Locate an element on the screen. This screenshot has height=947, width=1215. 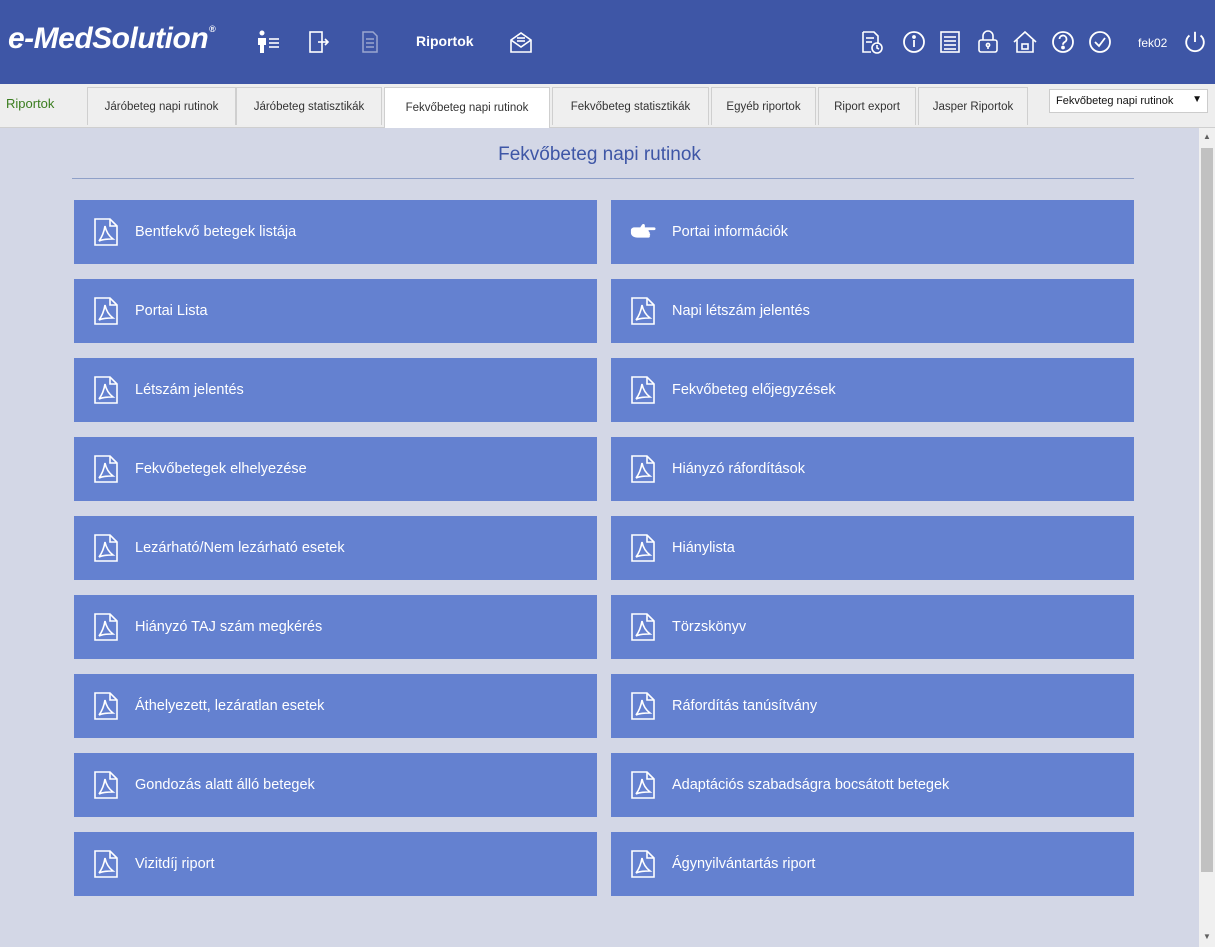
report-button-label: Áthelyezett, lezáratlan esetek is located at coordinates (230, 706).